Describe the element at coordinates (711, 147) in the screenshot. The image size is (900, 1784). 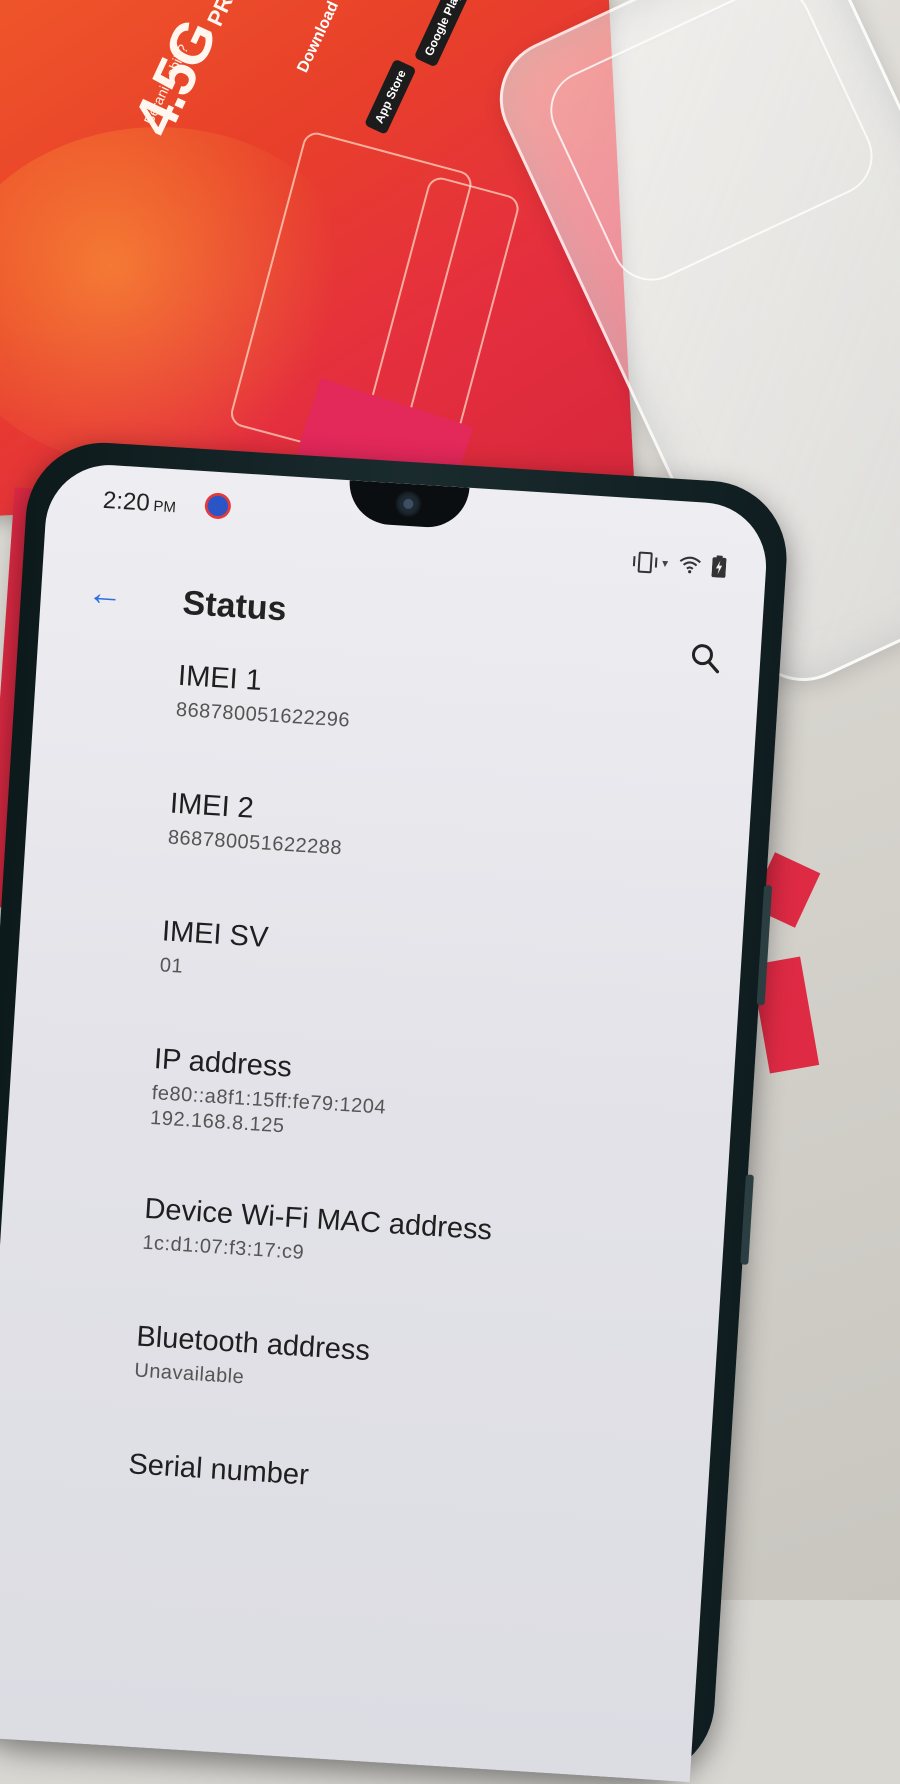
I see `case-camera-cutout` at that location.